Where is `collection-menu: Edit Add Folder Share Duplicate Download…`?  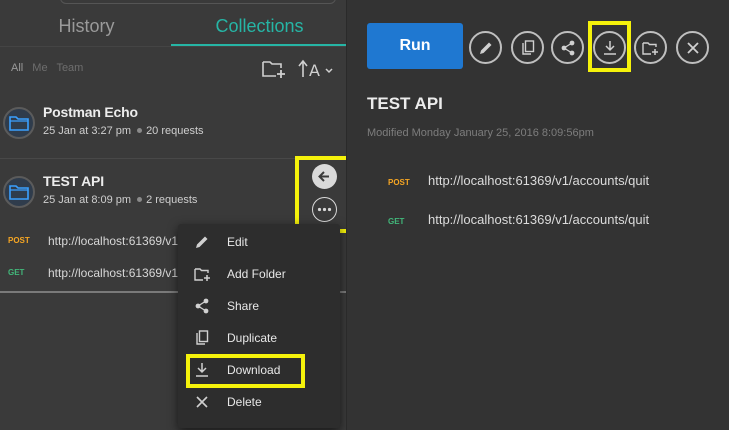
collection-menu: Edit Add Folder Share Duplicate Download… is located at coordinates (259, 326).